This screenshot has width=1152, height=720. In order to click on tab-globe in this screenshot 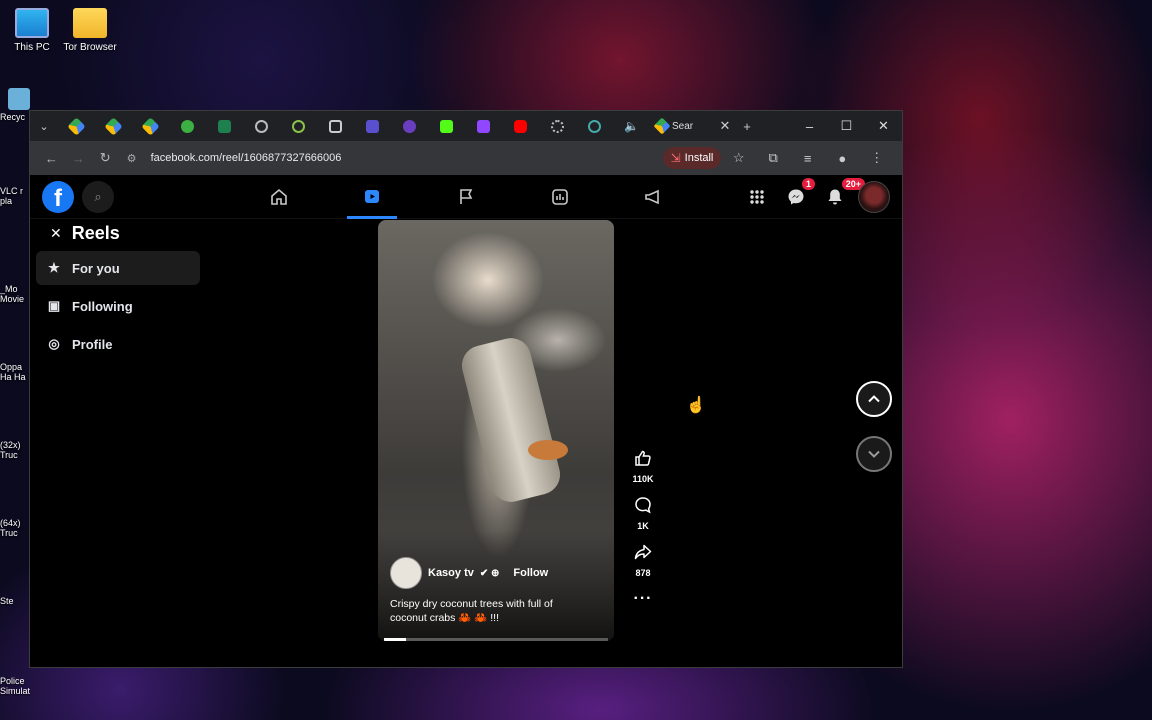, I will do `click(261, 126)`.